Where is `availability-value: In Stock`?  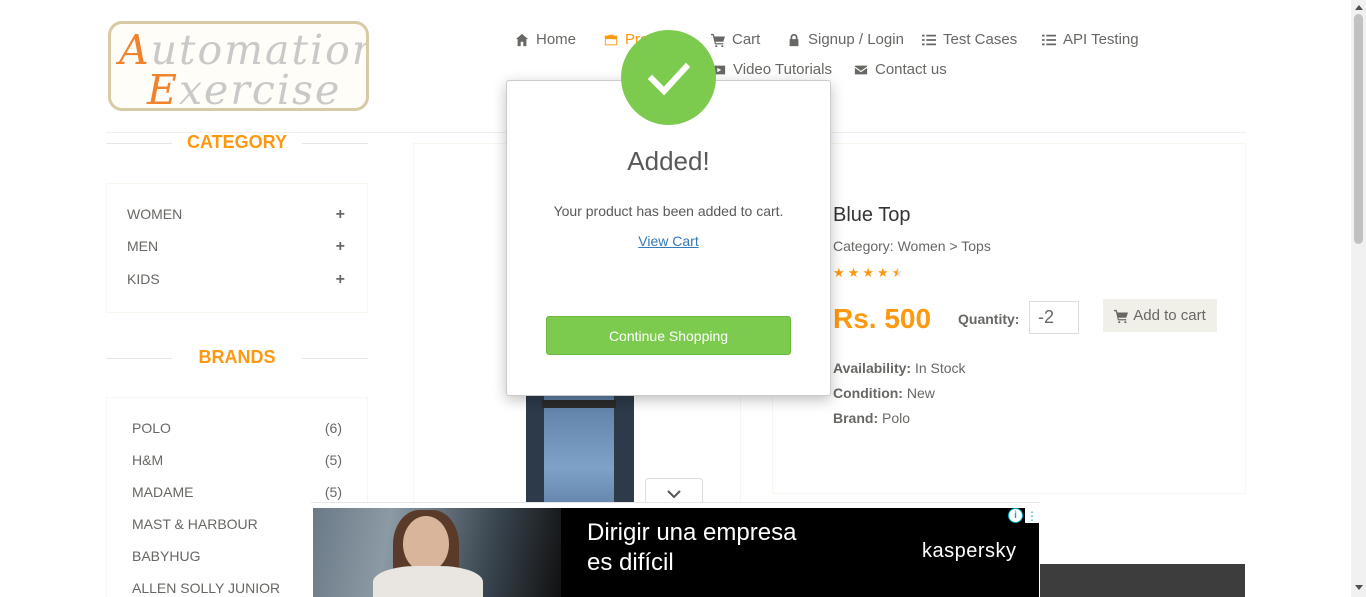 availability-value: In Stock is located at coordinates (938, 368).